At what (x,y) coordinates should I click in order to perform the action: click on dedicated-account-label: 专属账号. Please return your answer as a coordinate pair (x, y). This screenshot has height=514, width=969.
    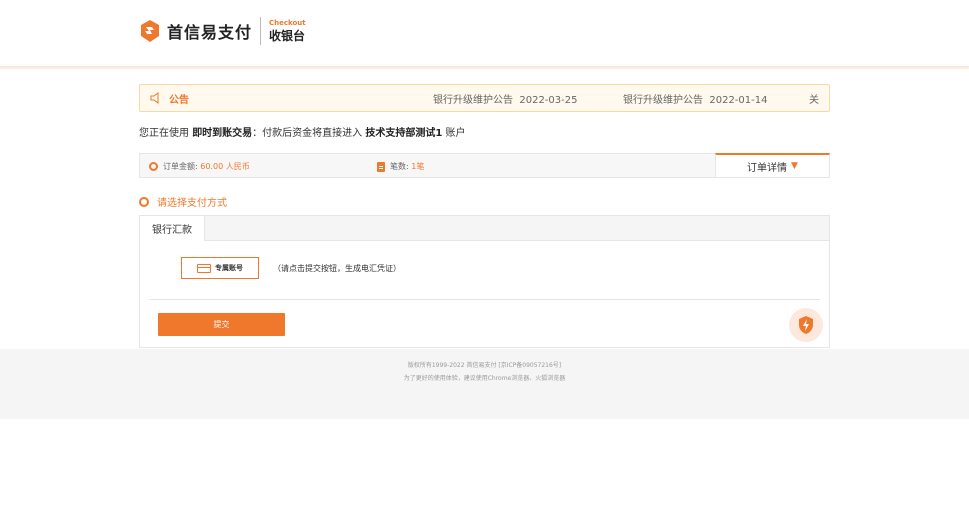
    Looking at the image, I should click on (229, 268).